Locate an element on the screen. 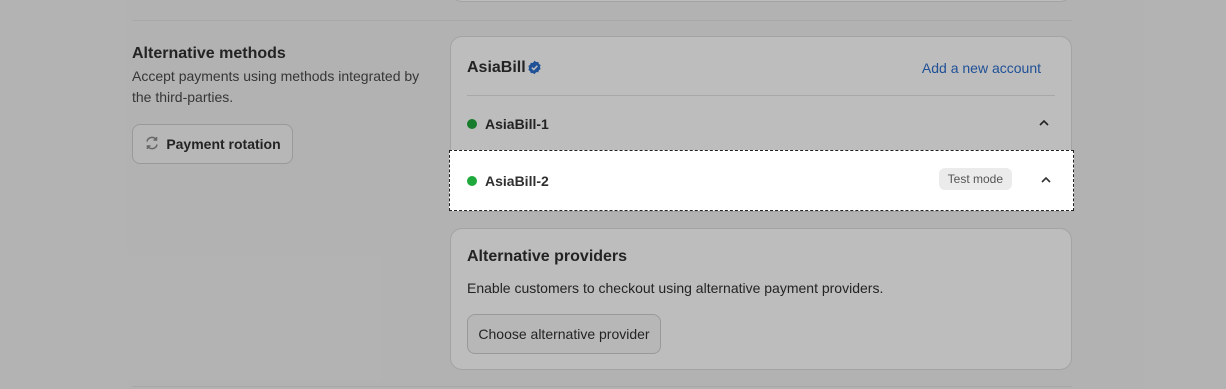 This screenshot has height=389, width=1226. highlighted-account-row: AsiaBill-2 Test mode is located at coordinates (761, 180).